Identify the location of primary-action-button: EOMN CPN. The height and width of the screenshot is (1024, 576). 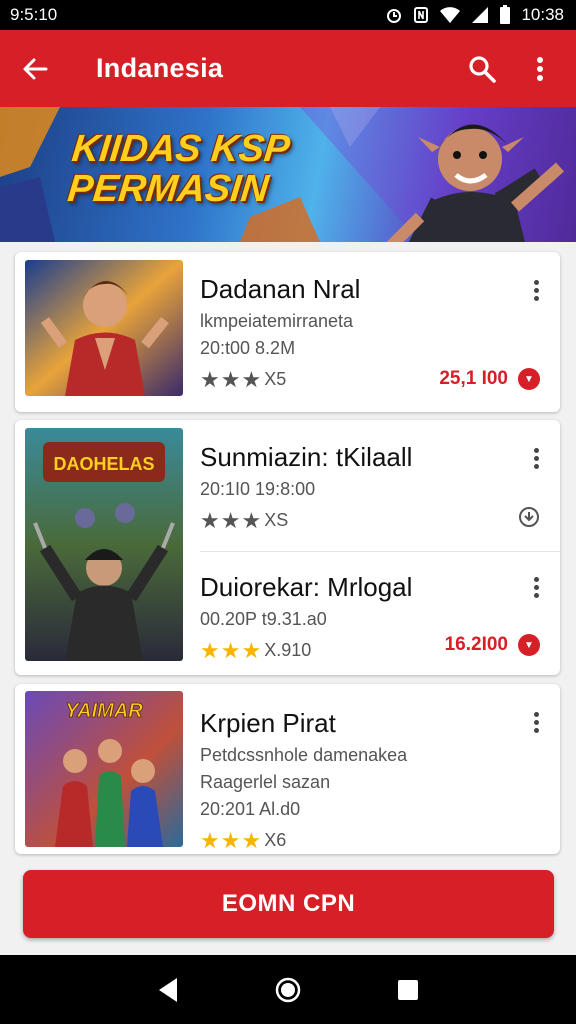
(288, 904).